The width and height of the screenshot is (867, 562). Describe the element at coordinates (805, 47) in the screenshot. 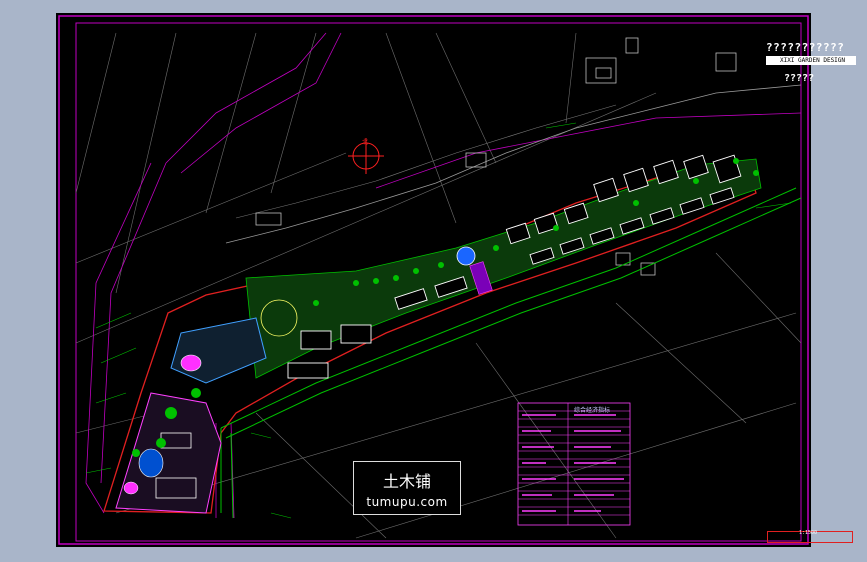

I see `drawing-title: ???????????` at that location.